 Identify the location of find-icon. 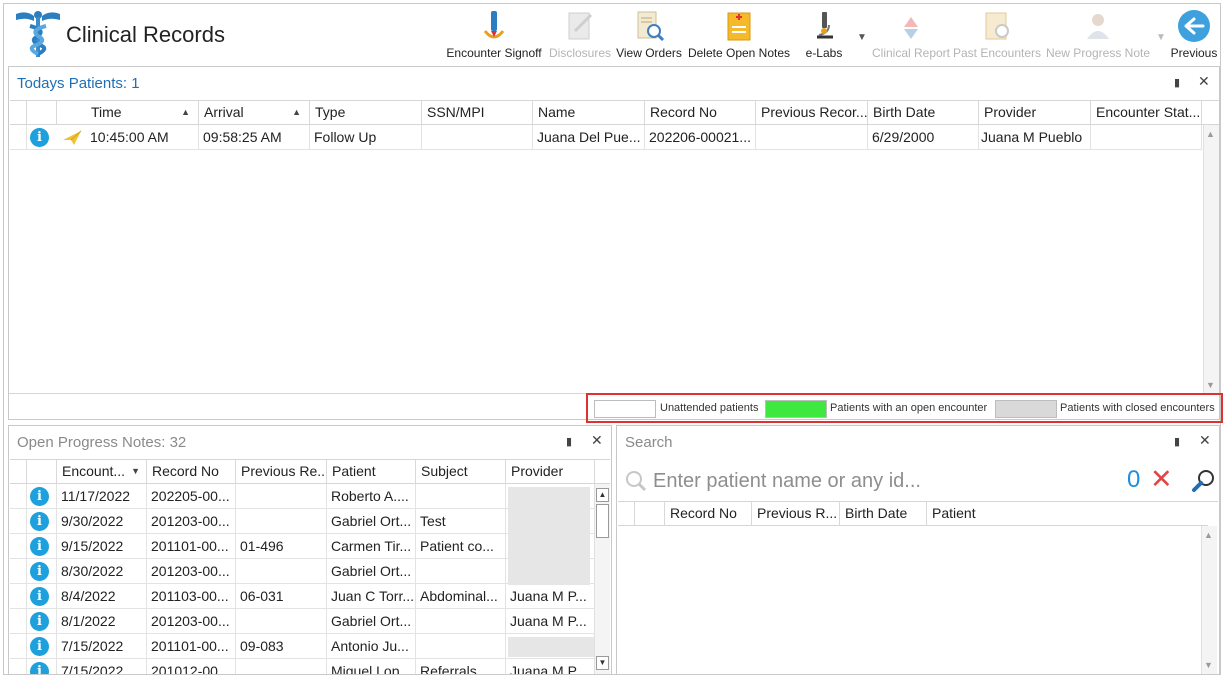
(1204, 481).